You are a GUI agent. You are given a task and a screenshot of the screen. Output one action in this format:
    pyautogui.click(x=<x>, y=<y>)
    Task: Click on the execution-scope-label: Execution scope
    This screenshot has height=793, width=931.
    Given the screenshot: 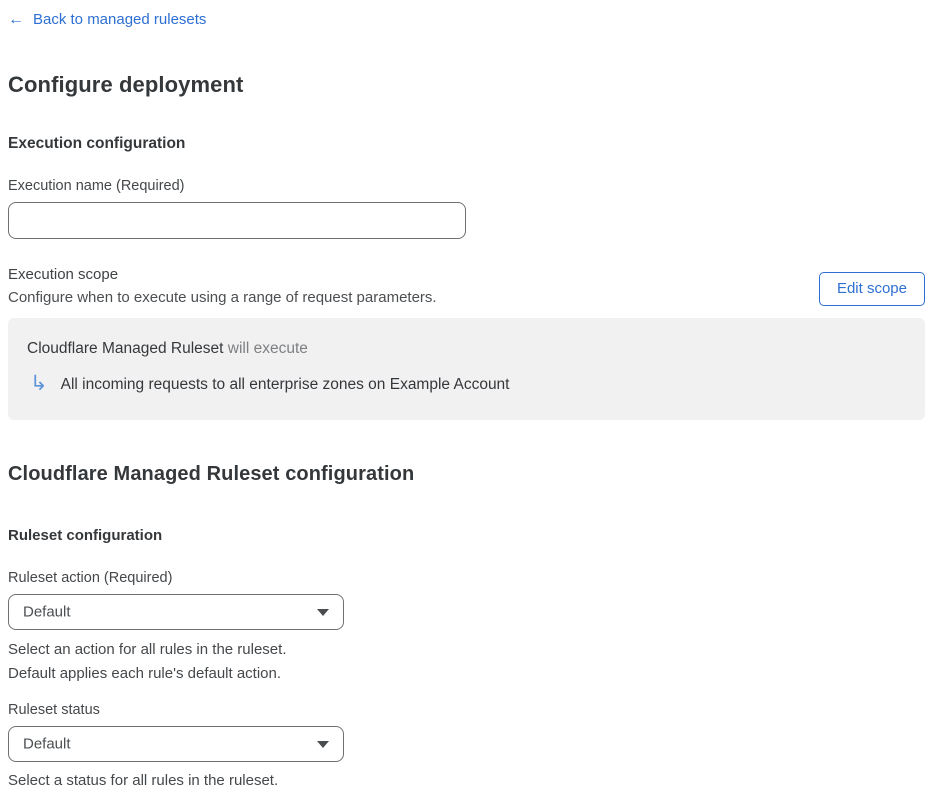 What is the action you would take?
    pyautogui.click(x=63, y=274)
    